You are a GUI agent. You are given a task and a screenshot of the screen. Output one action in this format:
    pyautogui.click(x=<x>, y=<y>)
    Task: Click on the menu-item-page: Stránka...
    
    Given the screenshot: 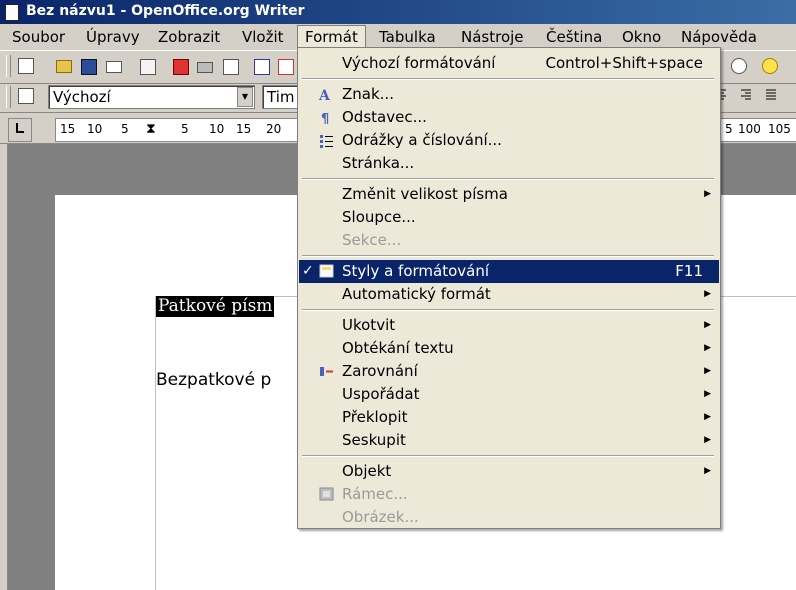 What is the action you would take?
    pyautogui.click(x=509, y=163)
    